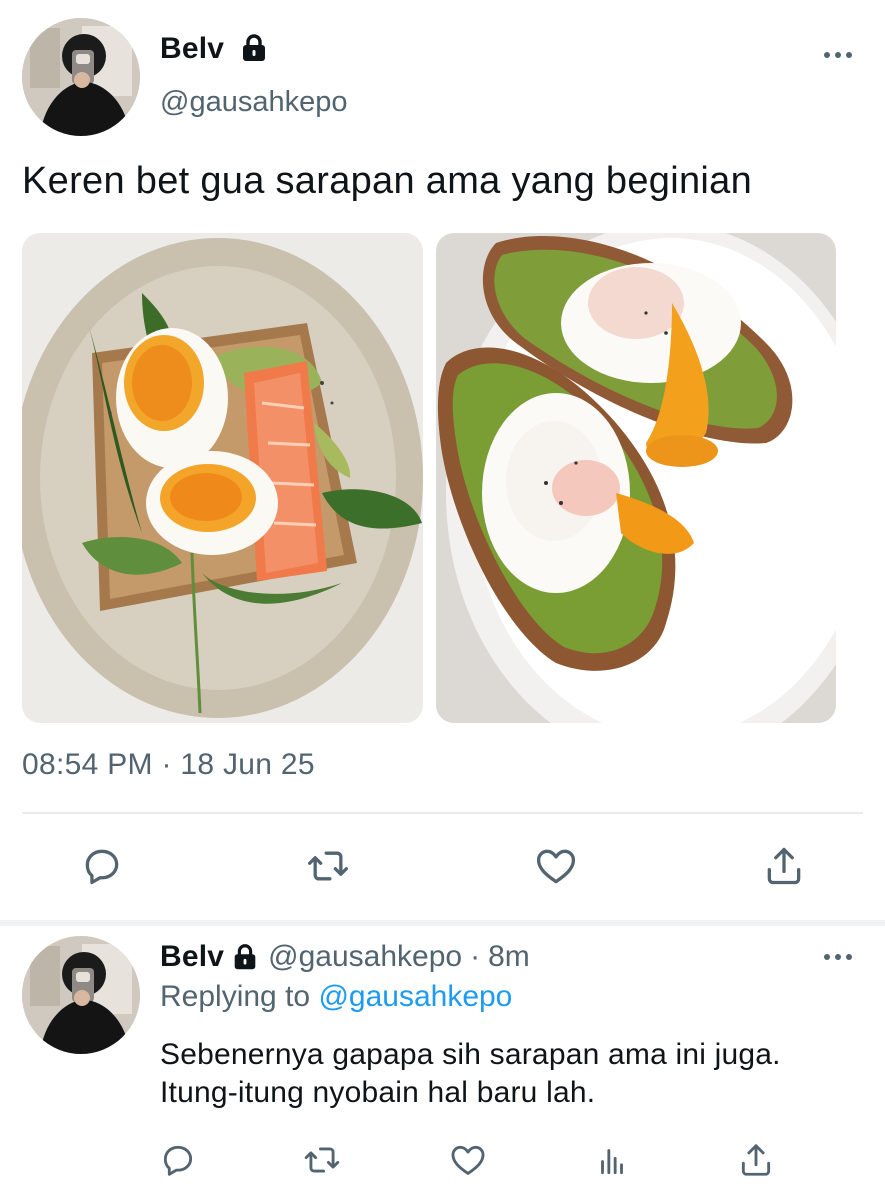 This screenshot has height=1200, width=885. I want to click on tweet-text: Keren bet gua sarapan ama yang beginian, so click(387, 181).